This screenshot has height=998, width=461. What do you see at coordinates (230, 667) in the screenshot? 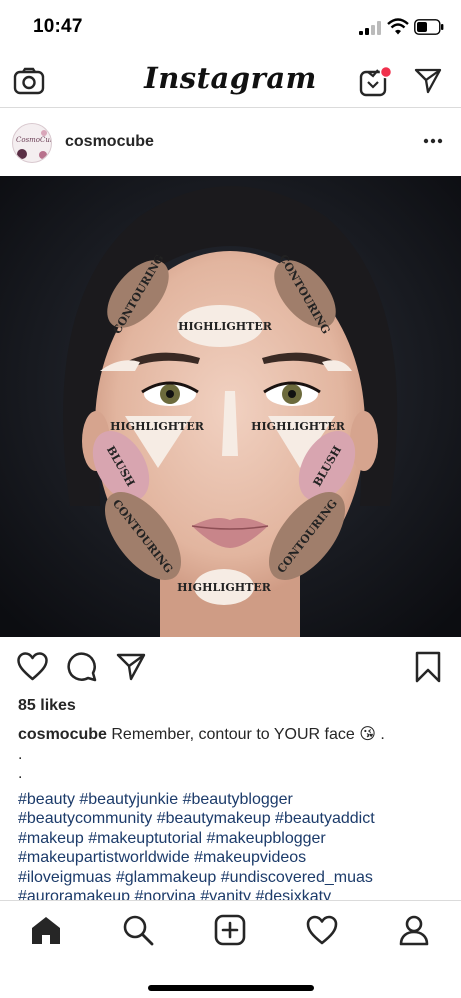
I see `post-actions` at bounding box center [230, 667].